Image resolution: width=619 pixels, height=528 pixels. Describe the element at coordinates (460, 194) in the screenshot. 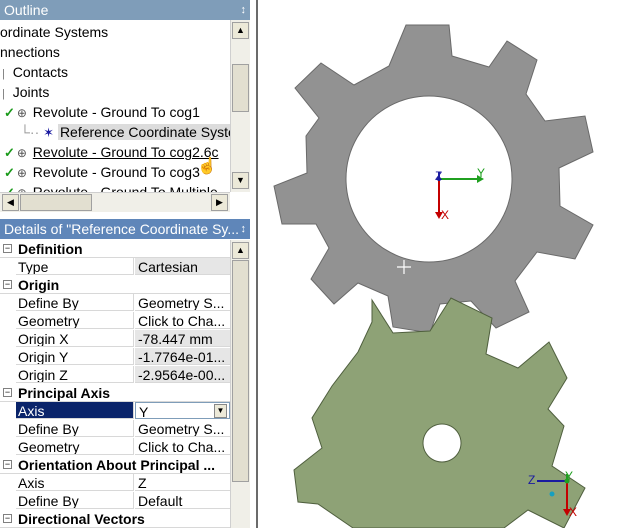

I see `coordinate-triad: Z Y X` at that location.